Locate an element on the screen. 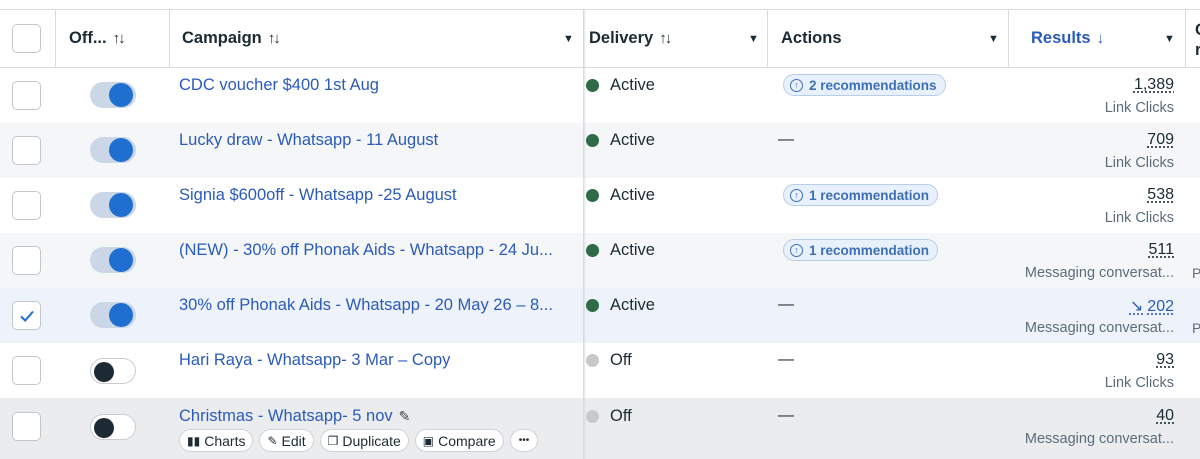 The width and height of the screenshot is (1200, 459). result-number: 202 is located at coordinates (1160, 306).